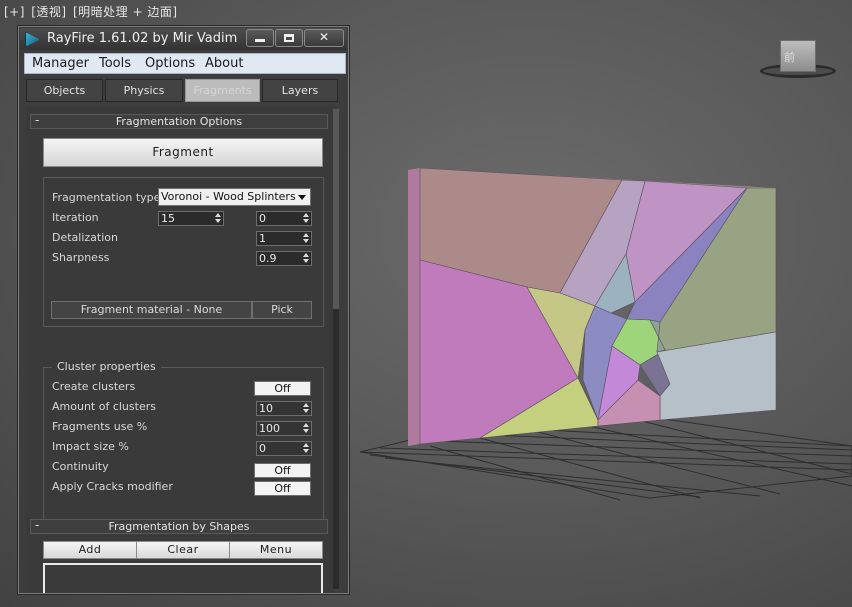  Describe the element at coordinates (90, 446) in the screenshot. I see `impact-size-label: Impact size %` at that location.